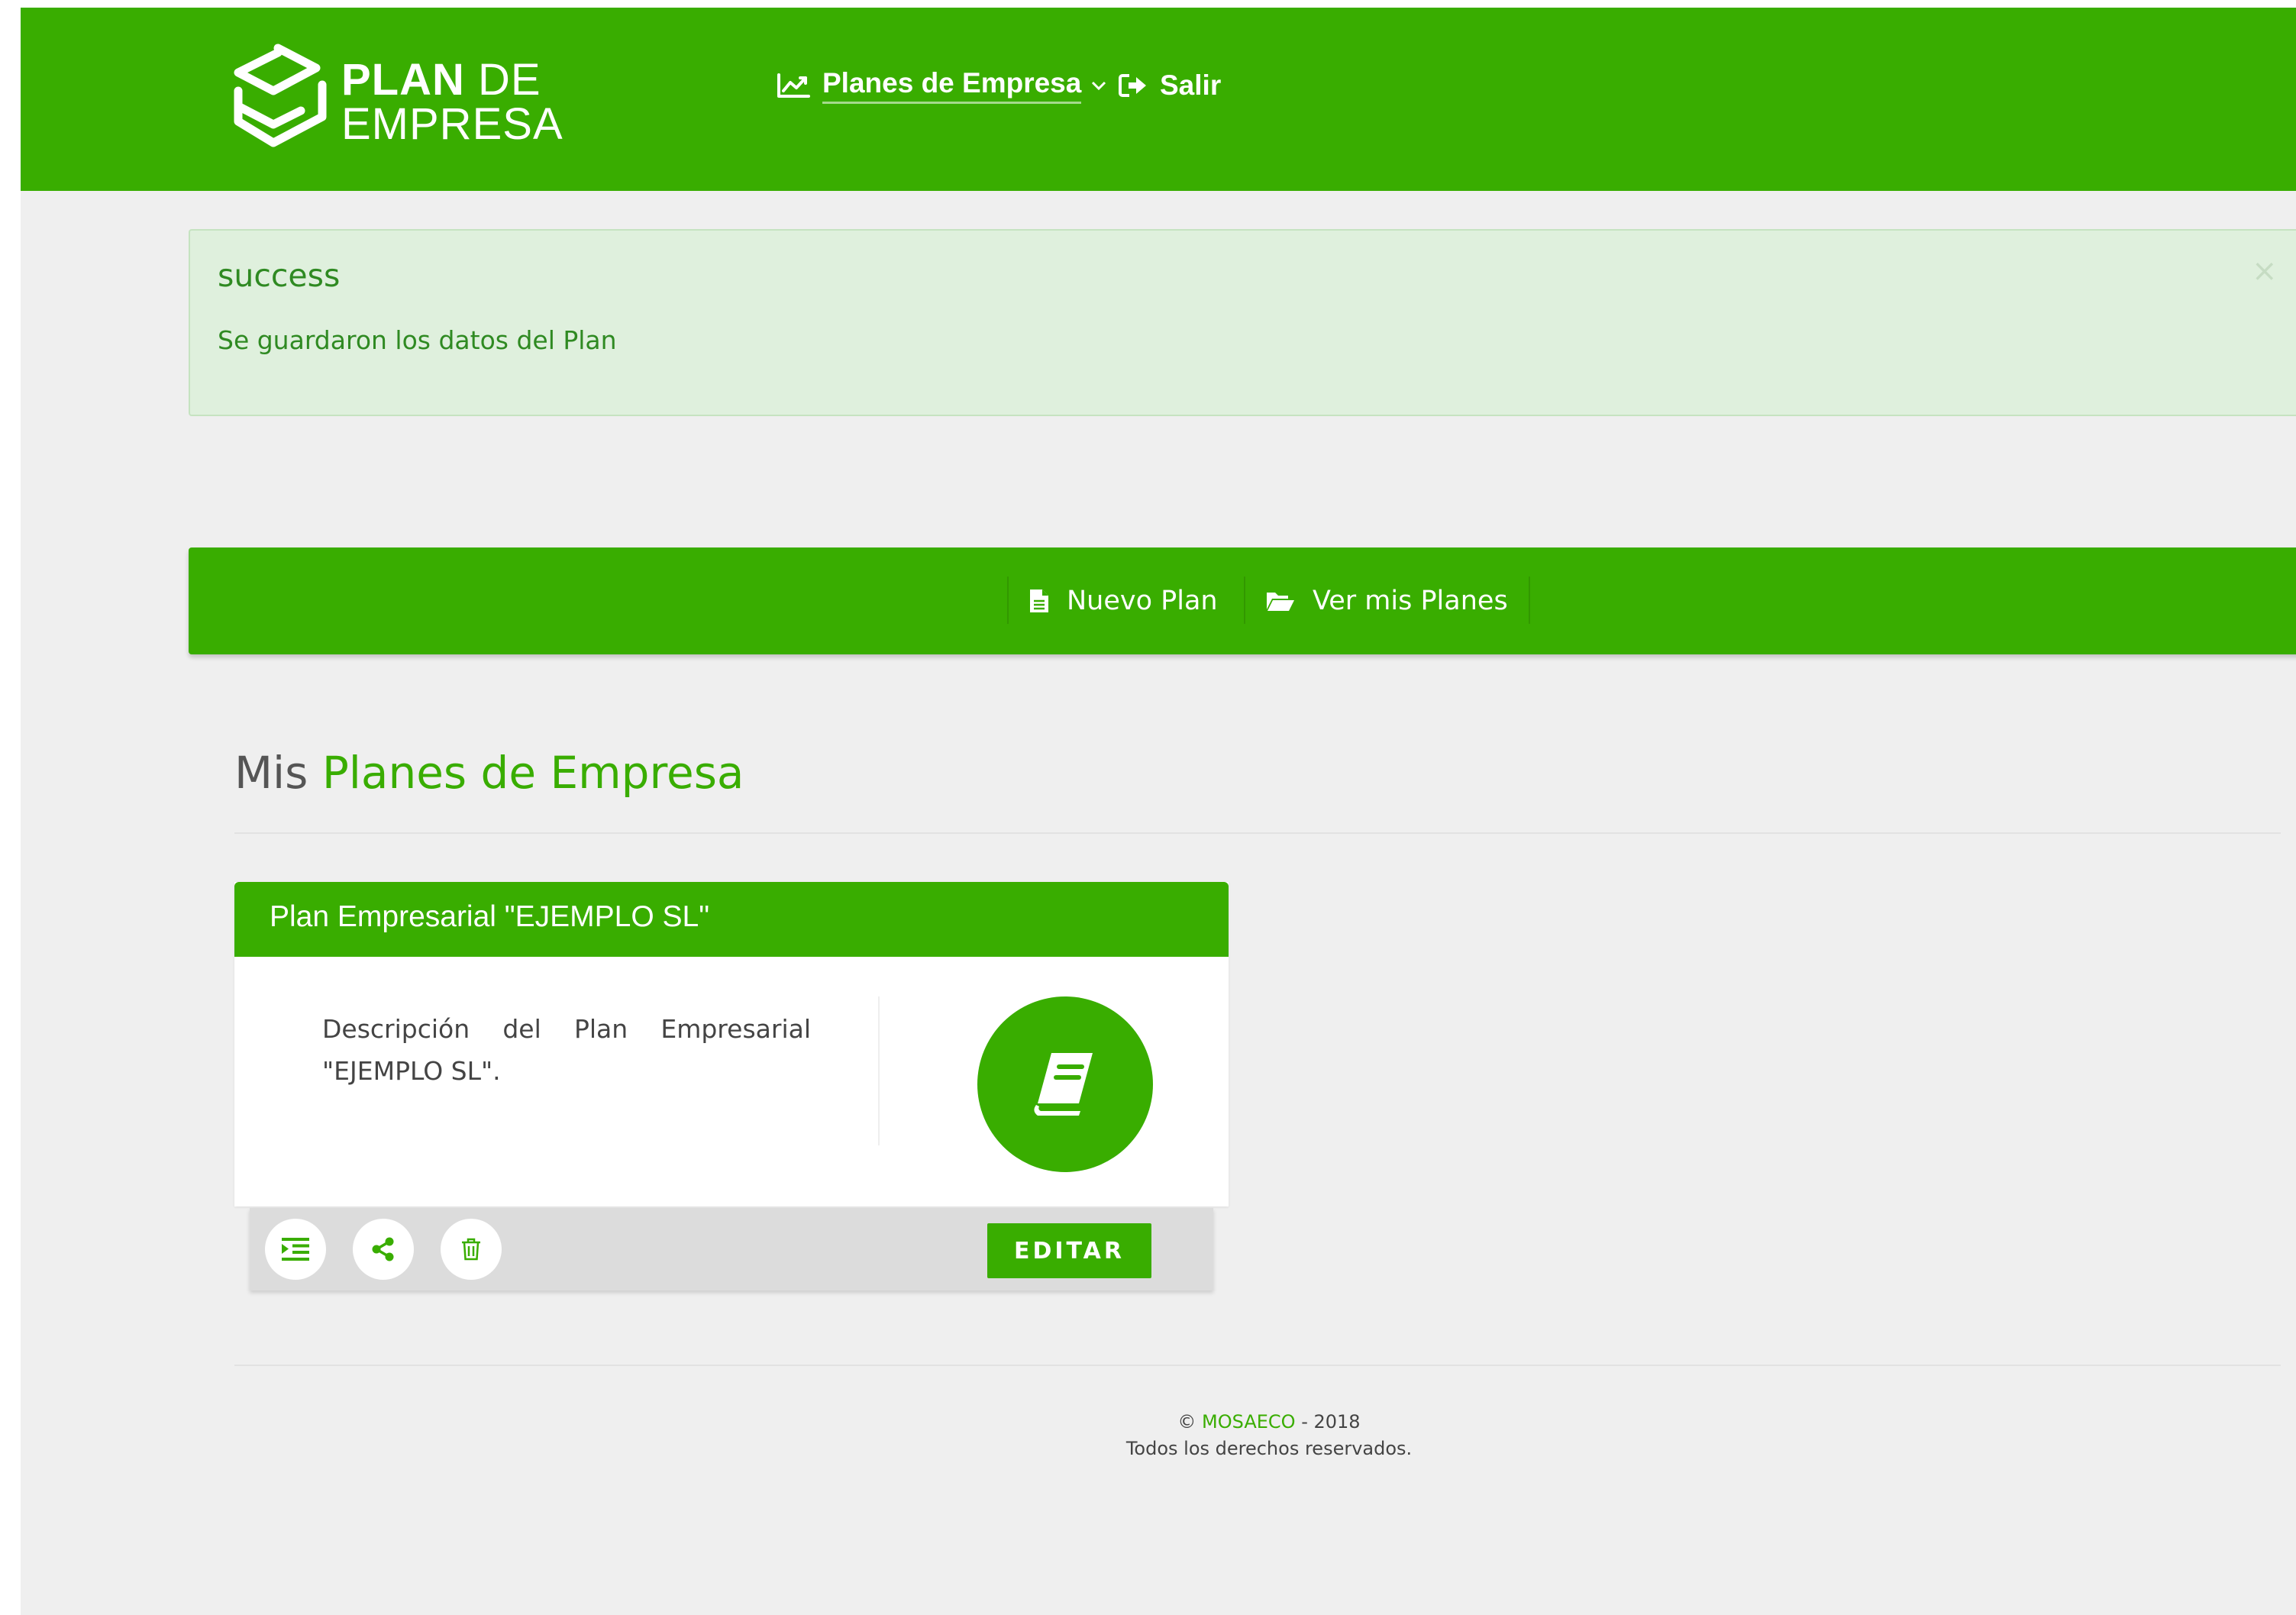 The width and height of the screenshot is (2296, 1615). What do you see at coordinates (1410, 601) in the screenshot?
I see `view-plans-label: Ver mis Planes` at bounding box center [1410, 601].